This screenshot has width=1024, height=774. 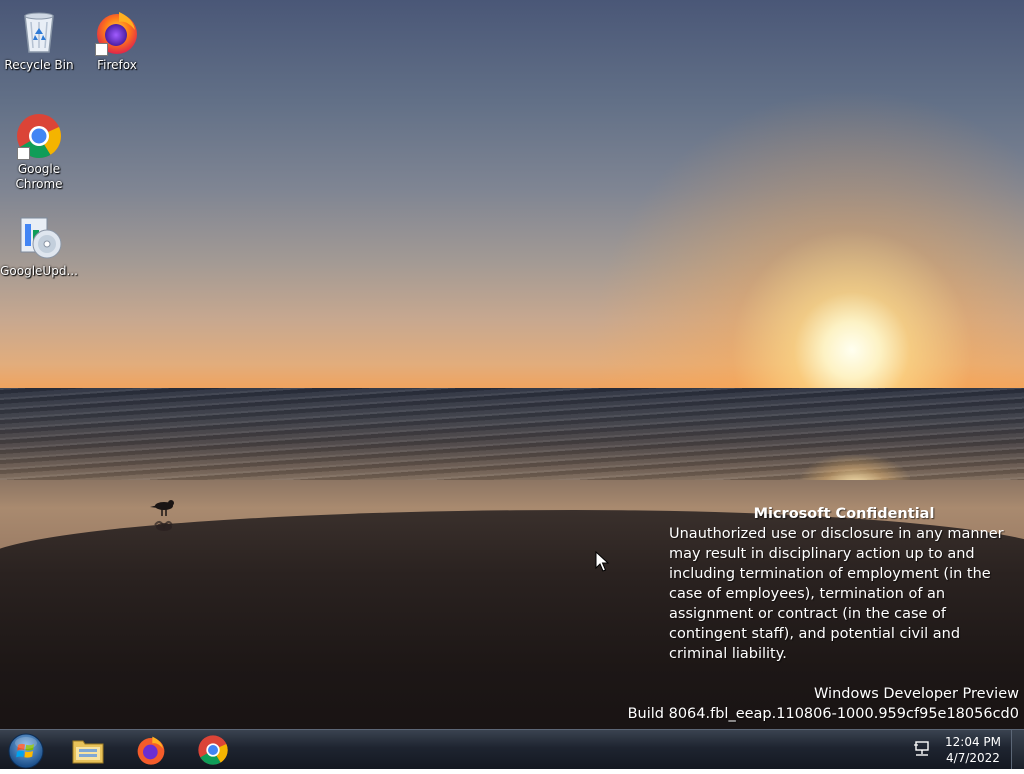 I want to click on tray-network-button, so click(x=922, y=749).